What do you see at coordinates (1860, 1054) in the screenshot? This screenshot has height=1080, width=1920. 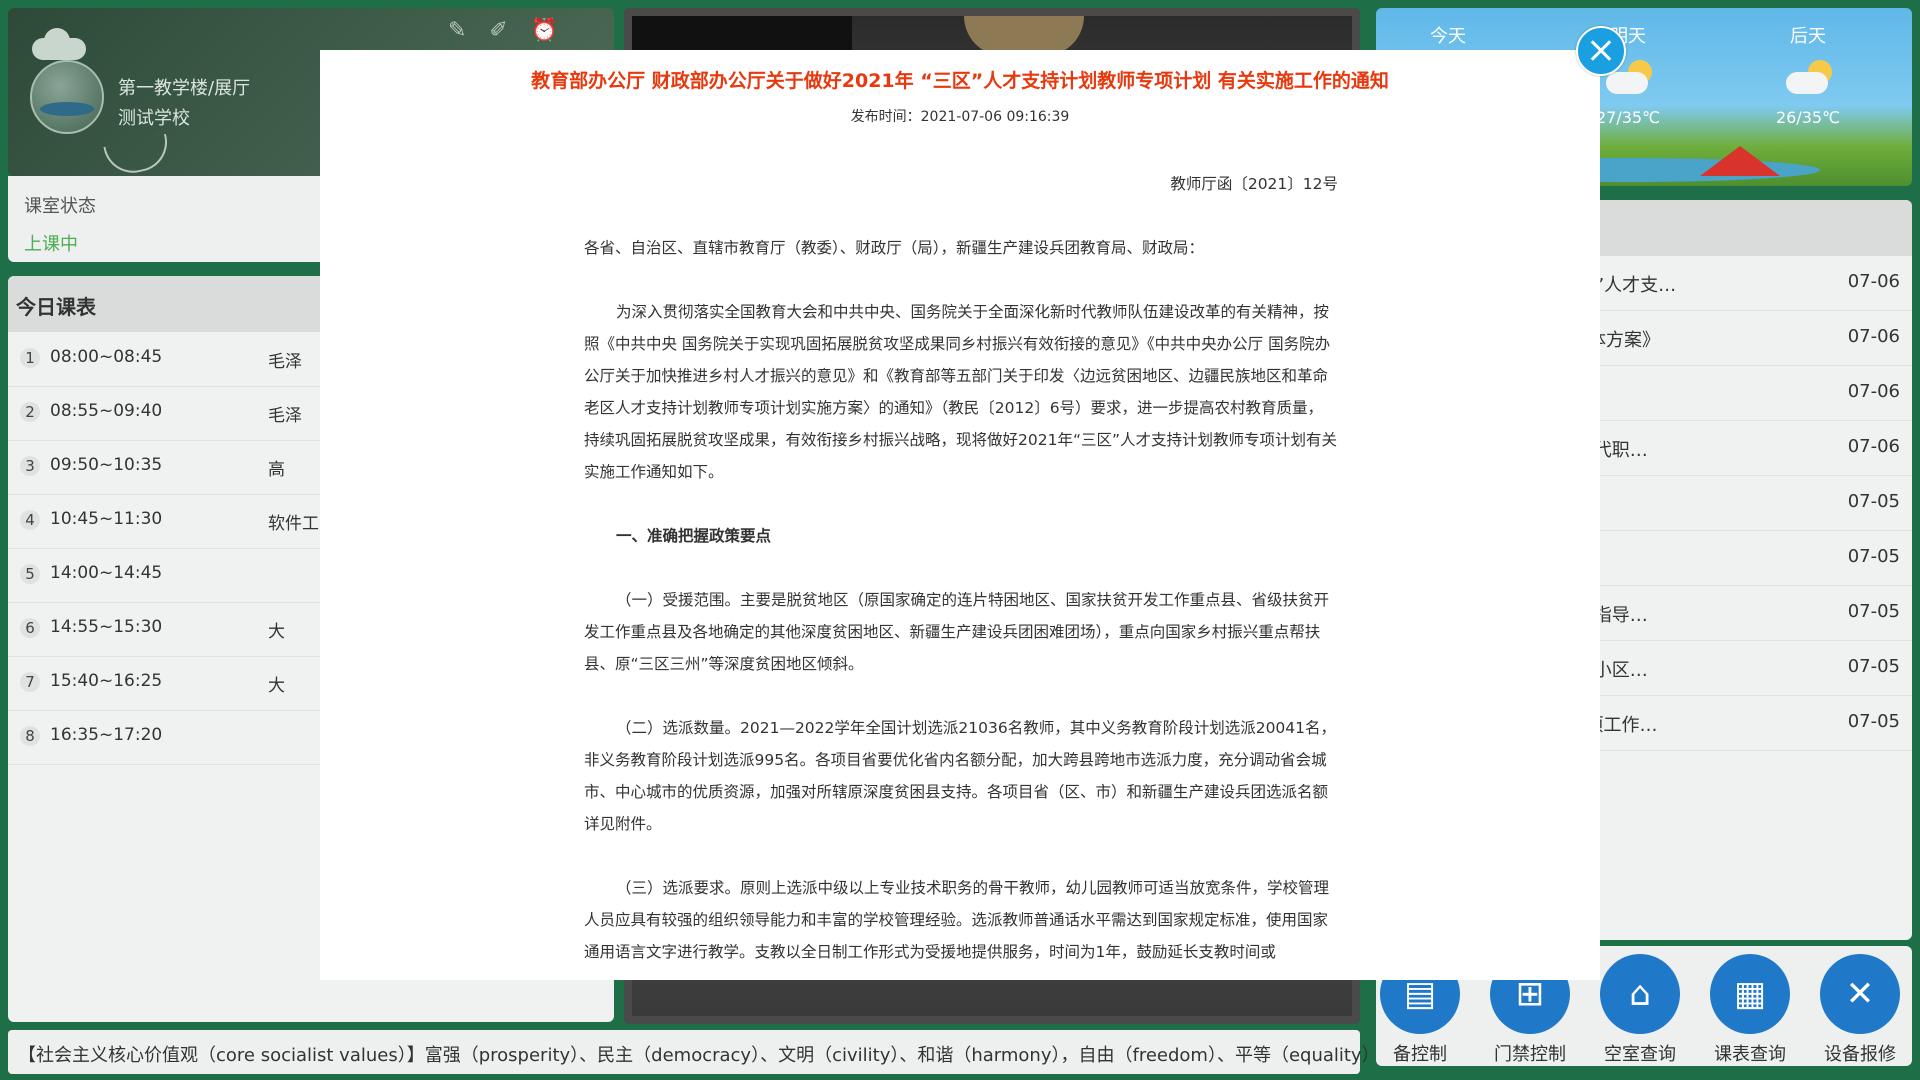 I see `function-label: 设备报修` at bounding box center [1860, 1054].